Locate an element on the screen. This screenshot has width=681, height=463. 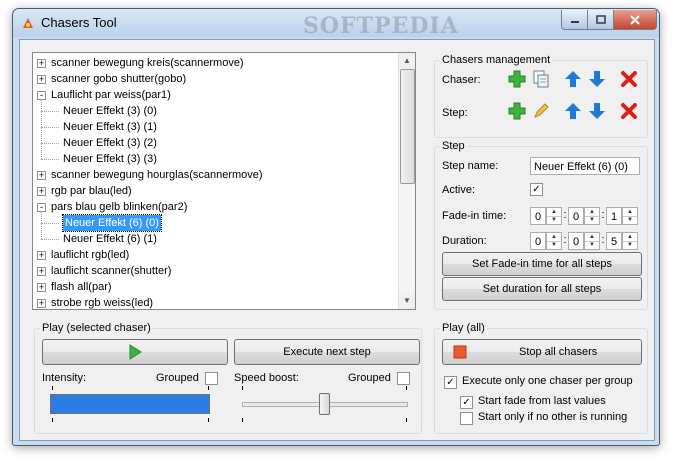
duration-seconds: 5 is located at coordinates (614, 241).